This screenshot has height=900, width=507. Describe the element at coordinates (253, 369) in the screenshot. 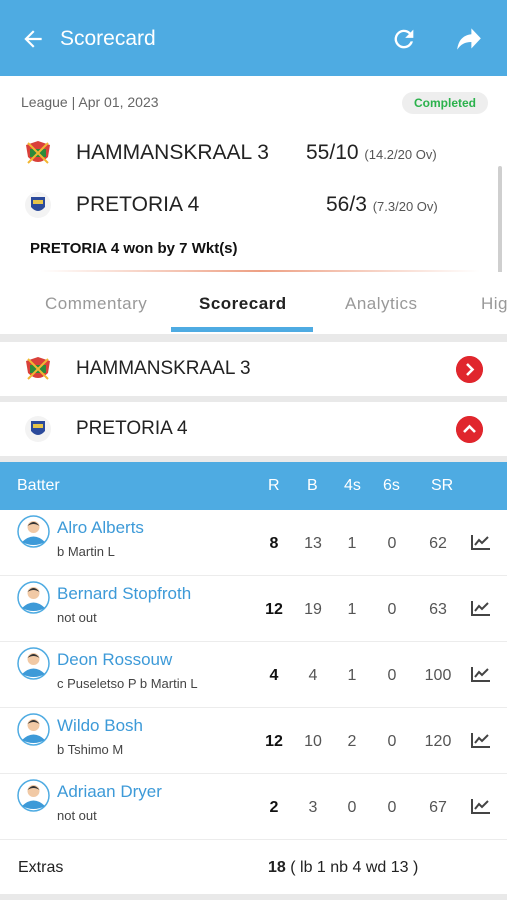

I see `innings-header-1: HAMMANSKRAAL 3` at that location.